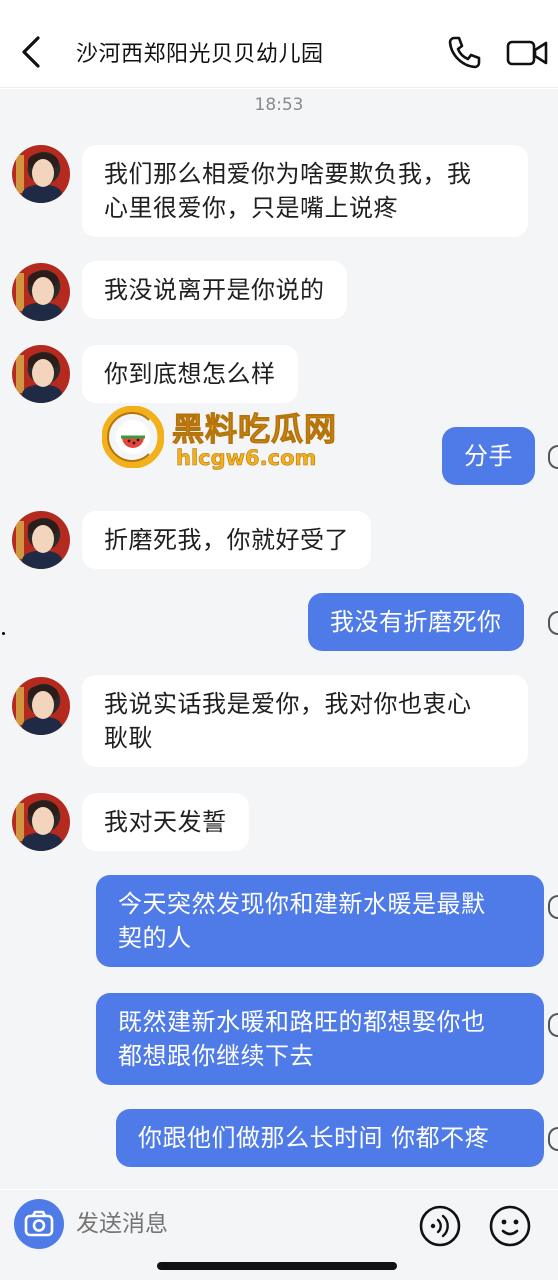 This screenshot has height=1280, width=558. What do you see at coordinates (251, 208) in the screenshot?
I see `message-text-line: 心里很爱你，只是嘴上说疼` at bounding box center [251, 208].